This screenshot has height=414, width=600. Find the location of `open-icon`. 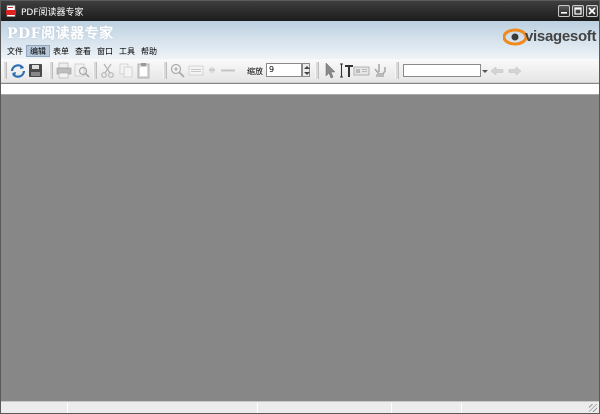

open-icon is located at coordinates (18, 70).